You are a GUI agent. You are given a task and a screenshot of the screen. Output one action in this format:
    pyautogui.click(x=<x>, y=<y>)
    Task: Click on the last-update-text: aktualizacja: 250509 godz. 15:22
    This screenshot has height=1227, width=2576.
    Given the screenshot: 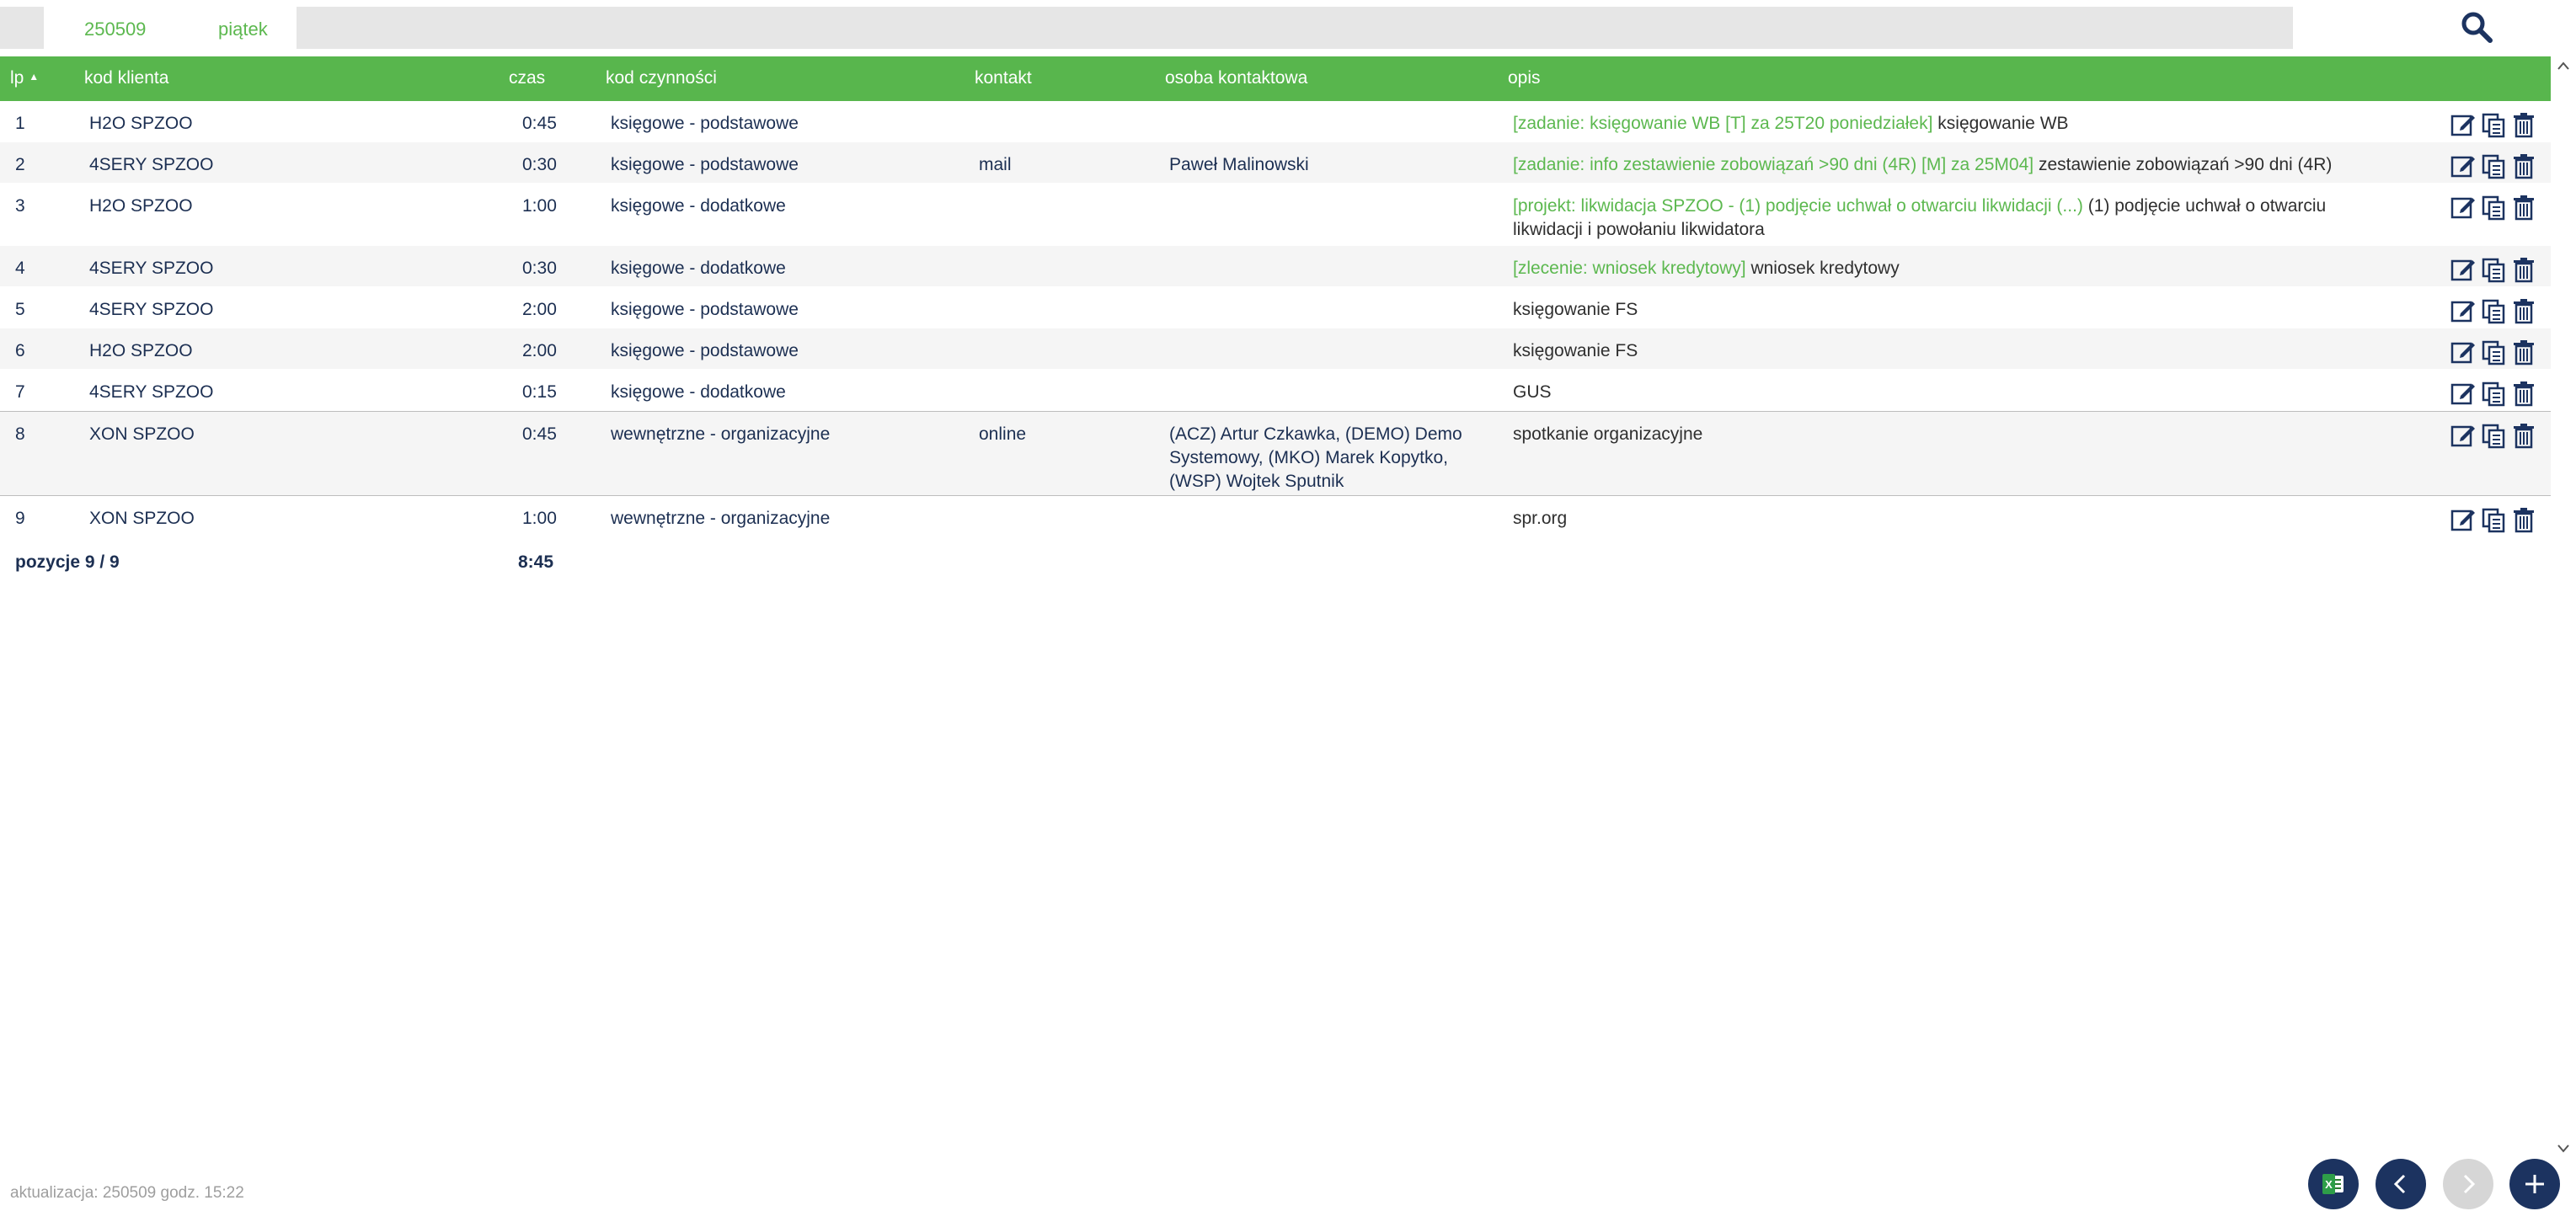 What is the action you would take?
    pyautogui.click(x=127, y=1193)
    